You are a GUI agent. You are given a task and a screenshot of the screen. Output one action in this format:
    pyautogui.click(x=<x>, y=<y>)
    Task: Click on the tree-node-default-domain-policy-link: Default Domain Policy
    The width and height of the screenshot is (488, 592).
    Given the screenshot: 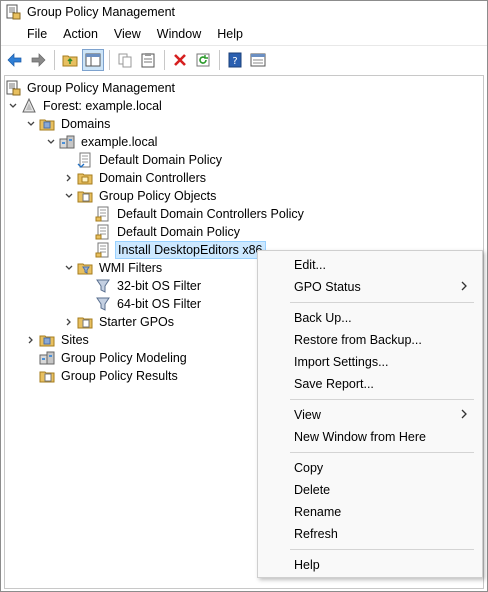 What is the action you would take?
    pyautogui.click(x=142, y=160)
    